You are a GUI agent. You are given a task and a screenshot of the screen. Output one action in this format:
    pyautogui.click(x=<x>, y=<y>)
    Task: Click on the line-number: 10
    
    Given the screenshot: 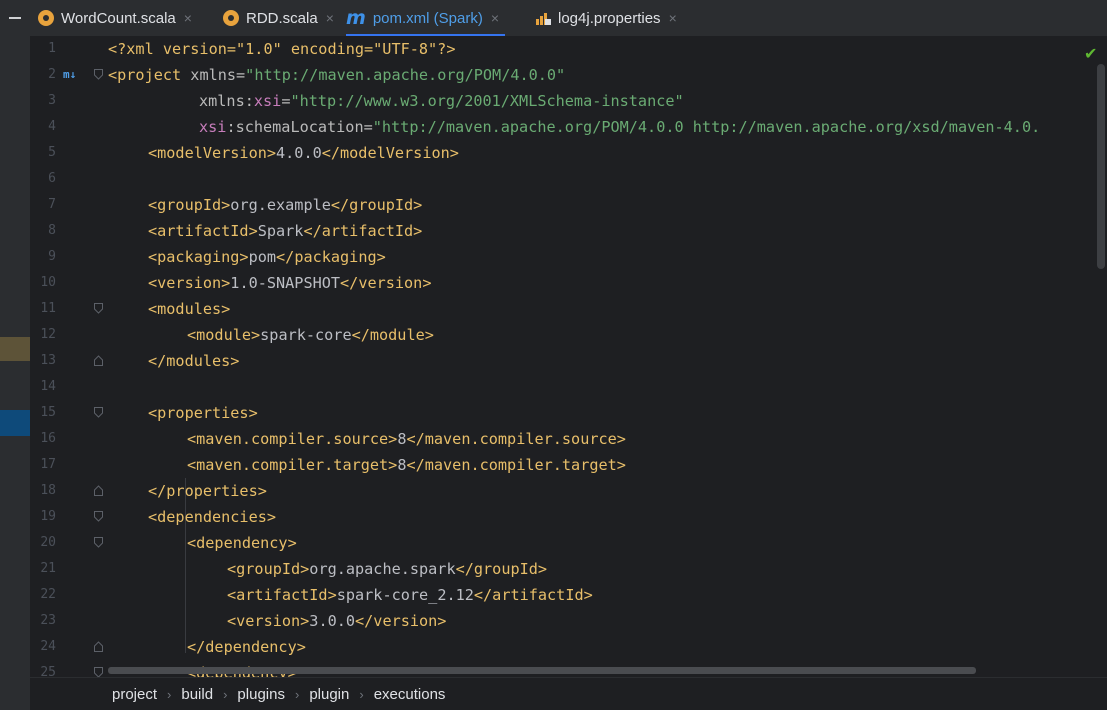 What is the action you would take?
    pyautogui.click(x=48, y=282)
    